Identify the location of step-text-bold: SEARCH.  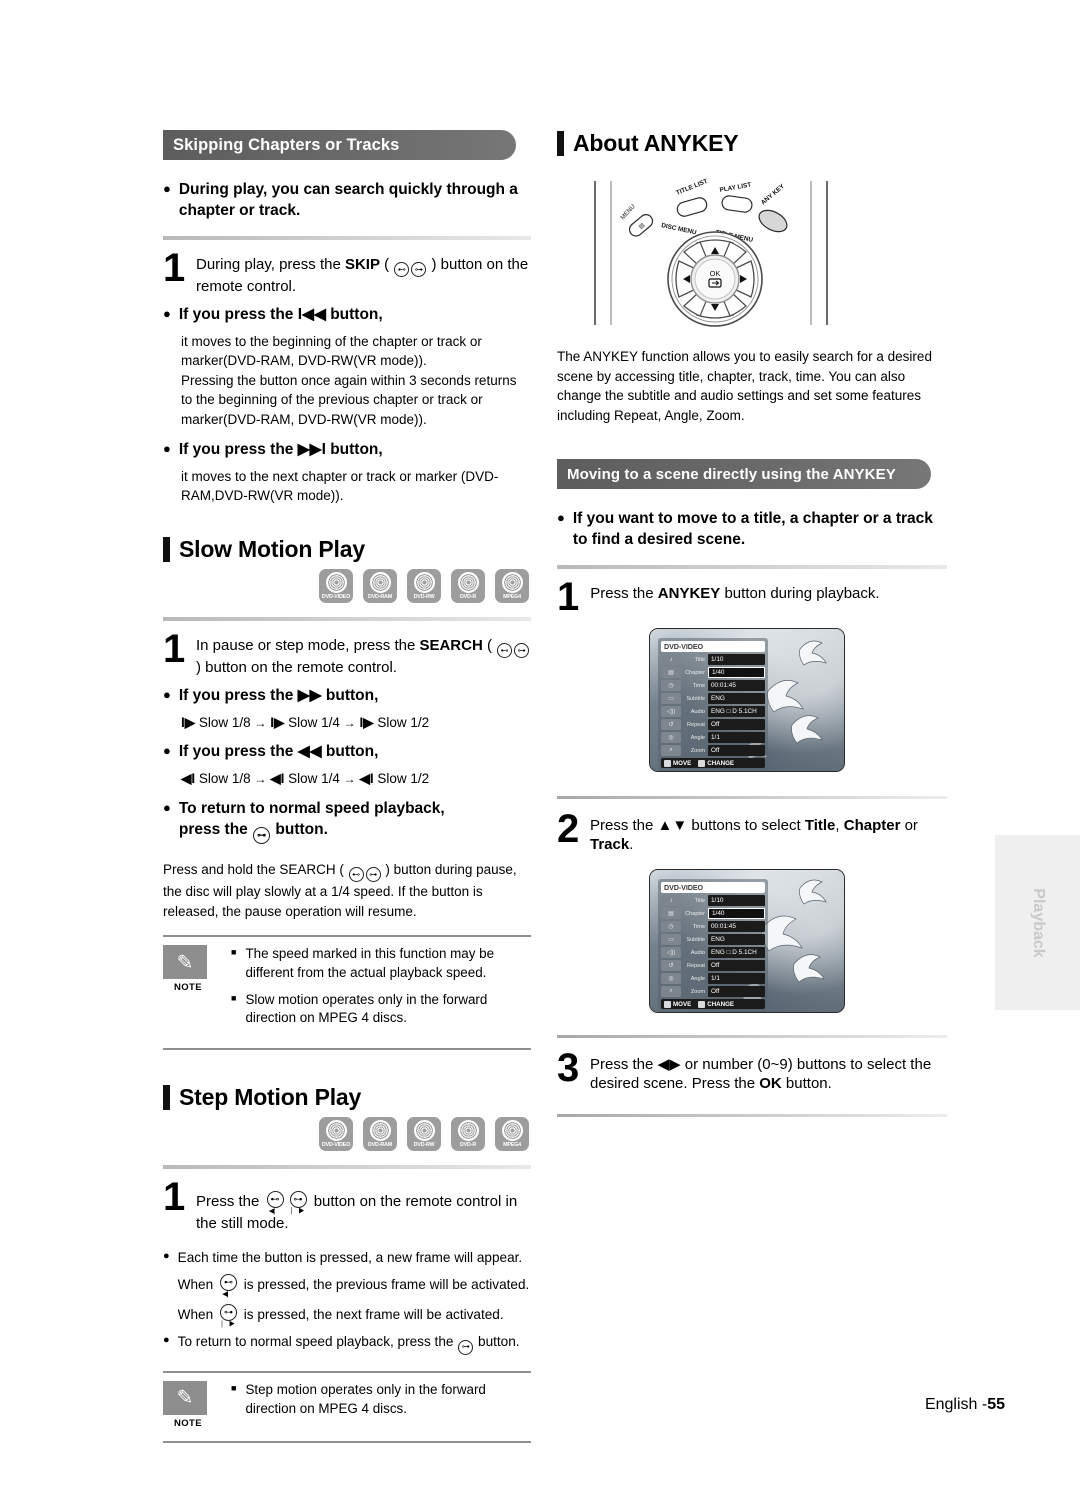
(451, 645).